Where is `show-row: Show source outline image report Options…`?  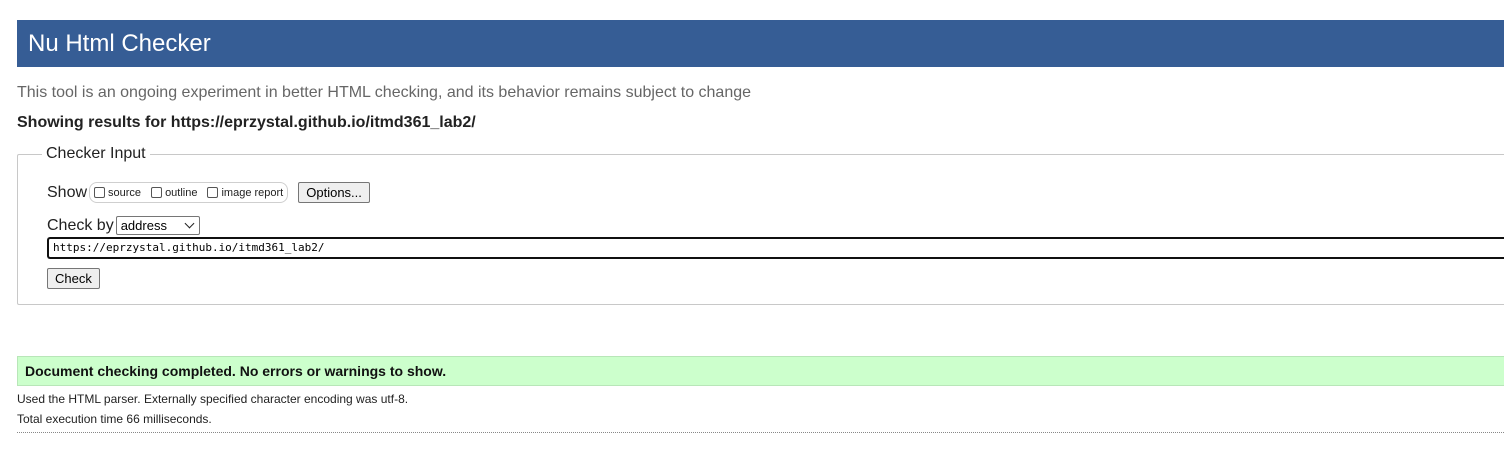
show-row: Show source outline image report Options… is located at coordinates (208, 192).